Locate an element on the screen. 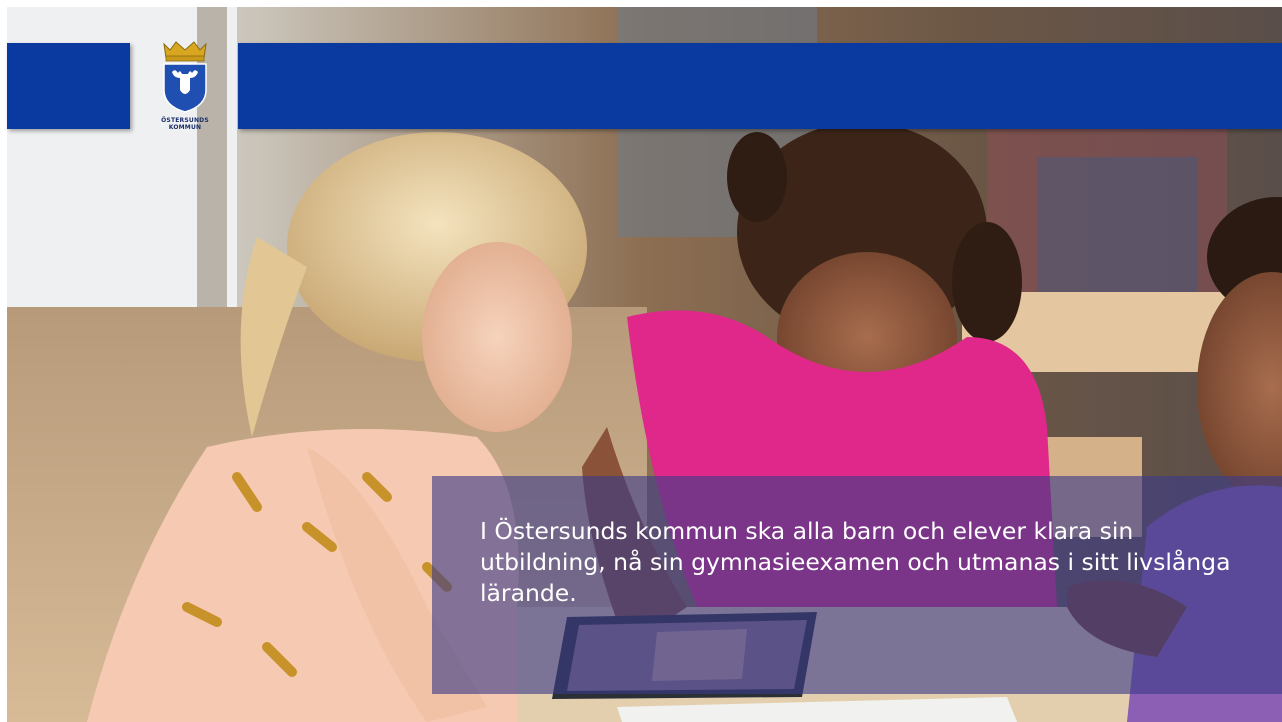 Image resolution: width=1282 pixels, height=722 pixels. ostersunds-kommun-logo: ÖSTERSUNDS KOMMUN is located at coordinates (185, 90).